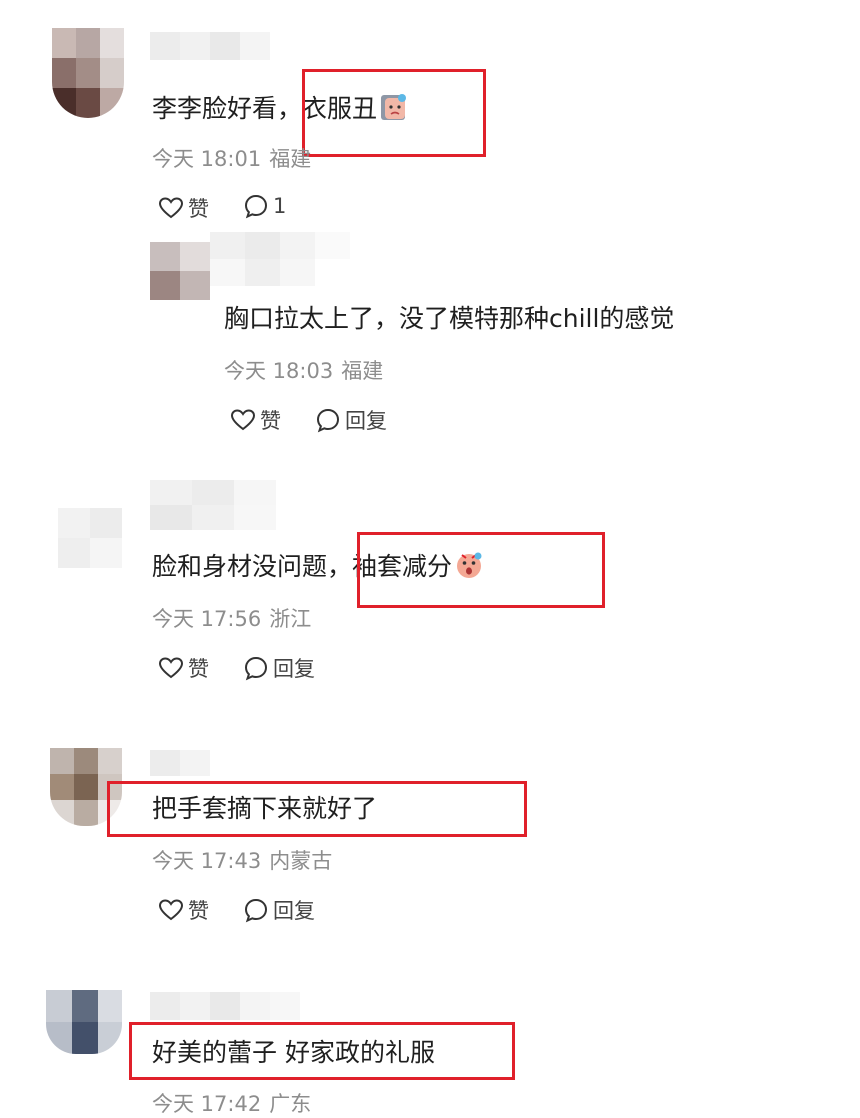  Describe the element at coordinates (279, 371) in the screenshot. I see `comment-time: 今天 18:03` at that location.